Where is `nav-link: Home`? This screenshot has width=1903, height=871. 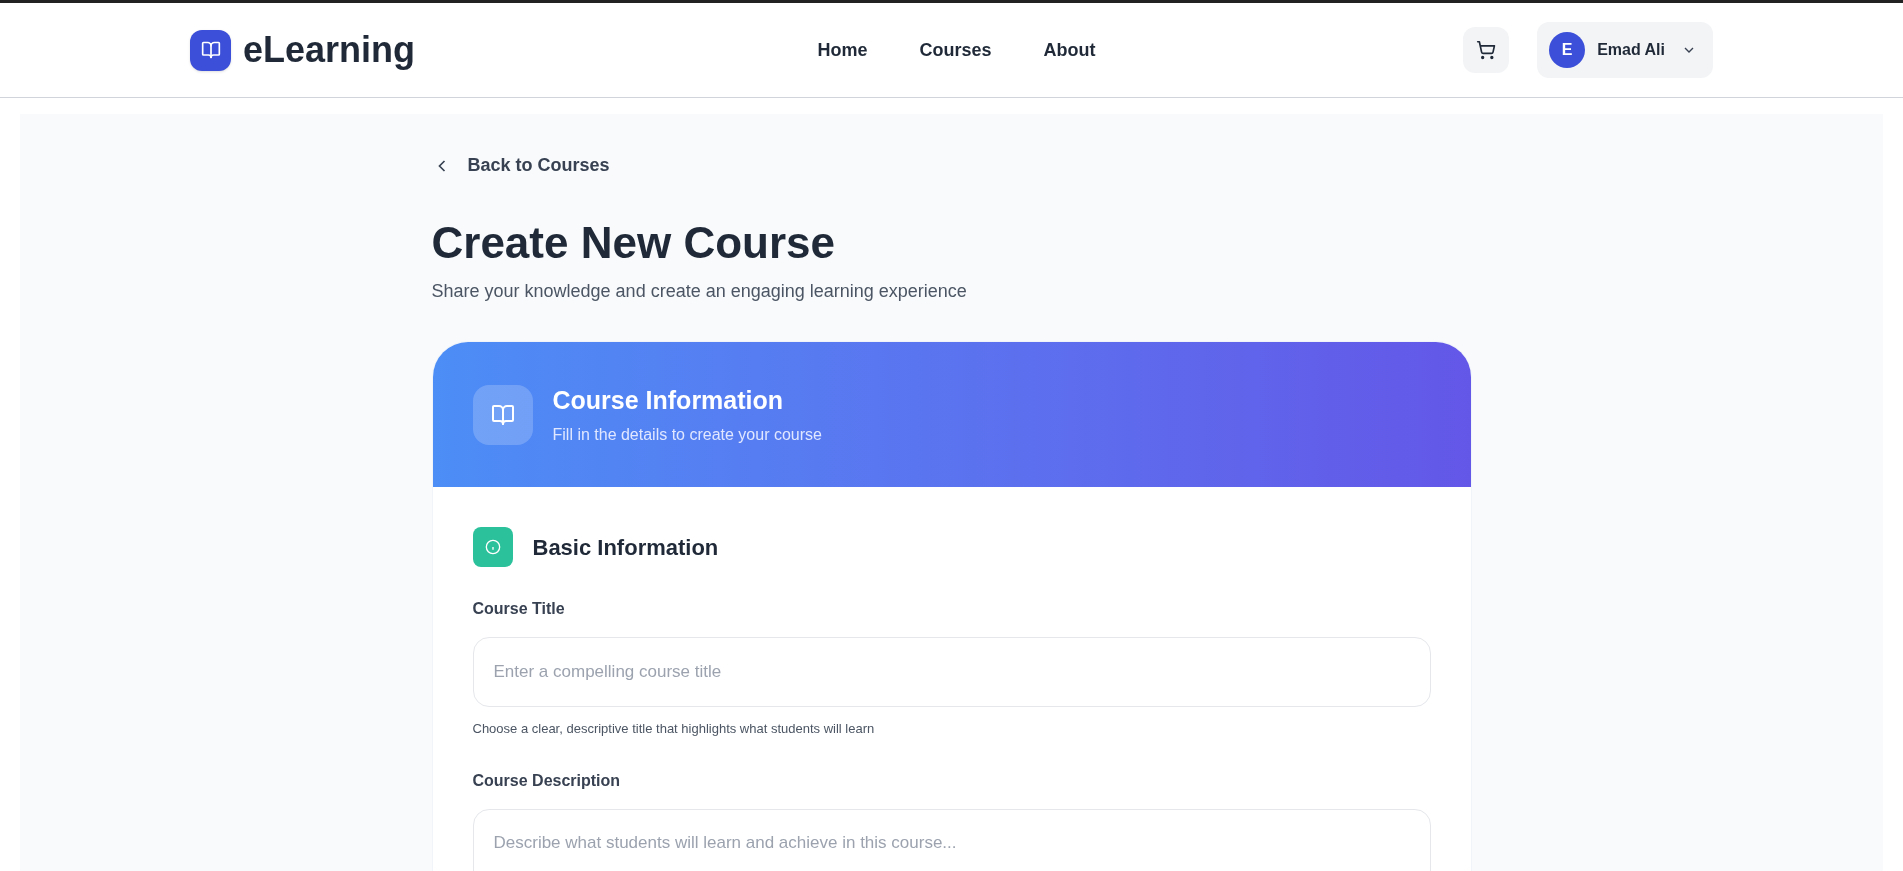
nav-link: Home is located at coordinates (842, 50).